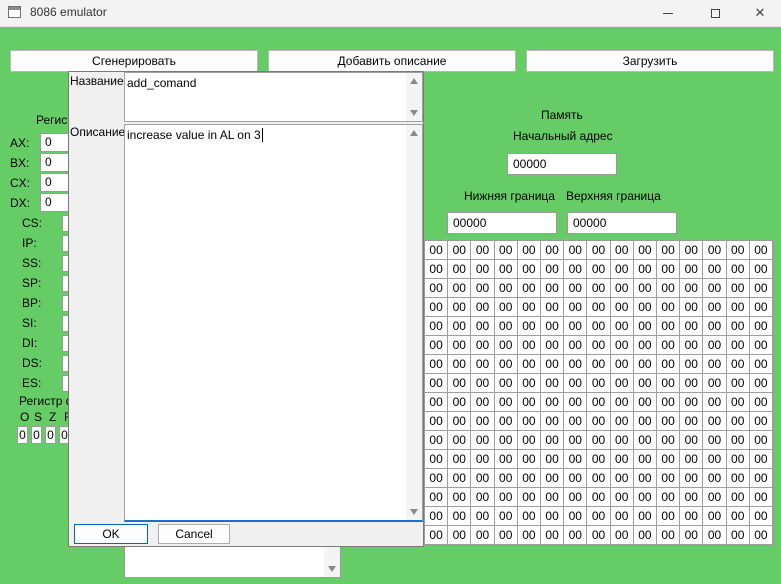  Describe the element at coordinates (668, 13) in the screenshot. I see `minimize-button` at that location.